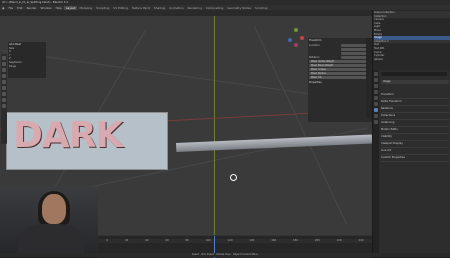 The width and height of the screenshot is (450, 258). Describe the element at coordinates (4, 64) in the screenshot. I see `cursor-tool-icon` at that location.